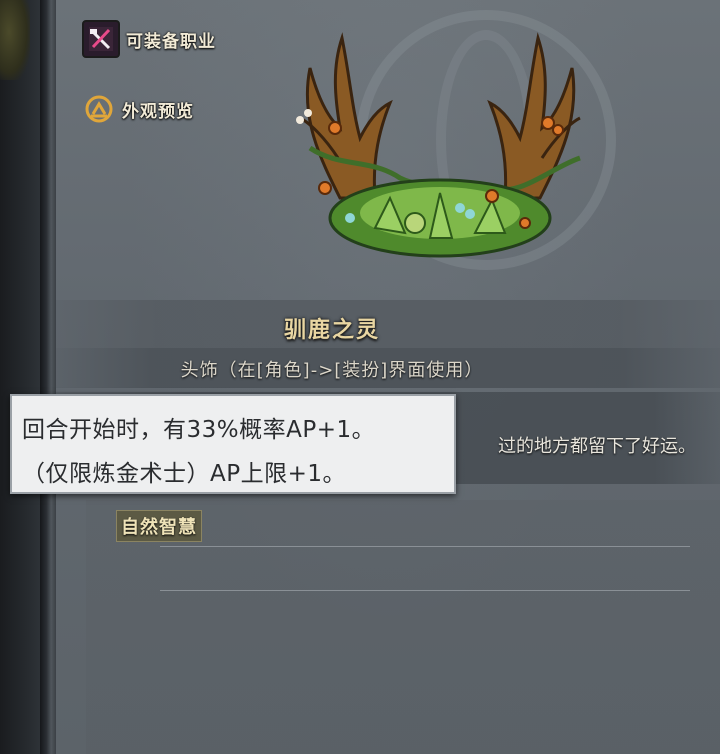 The height and width of the screenshot is (754, 720). Describe the element at coordinates (233, 444) in the screenshot. I see `tag-tooltip: 回合开始时，有33%概率AP+1。 （仅限炼金术士）AP上限+1。` at that location.